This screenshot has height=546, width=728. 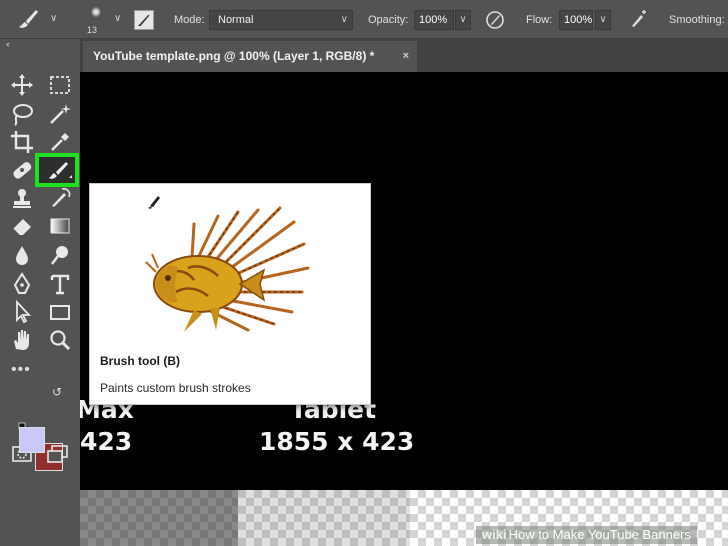 I want to click on stamp-icon, so click(x=22, y=198).